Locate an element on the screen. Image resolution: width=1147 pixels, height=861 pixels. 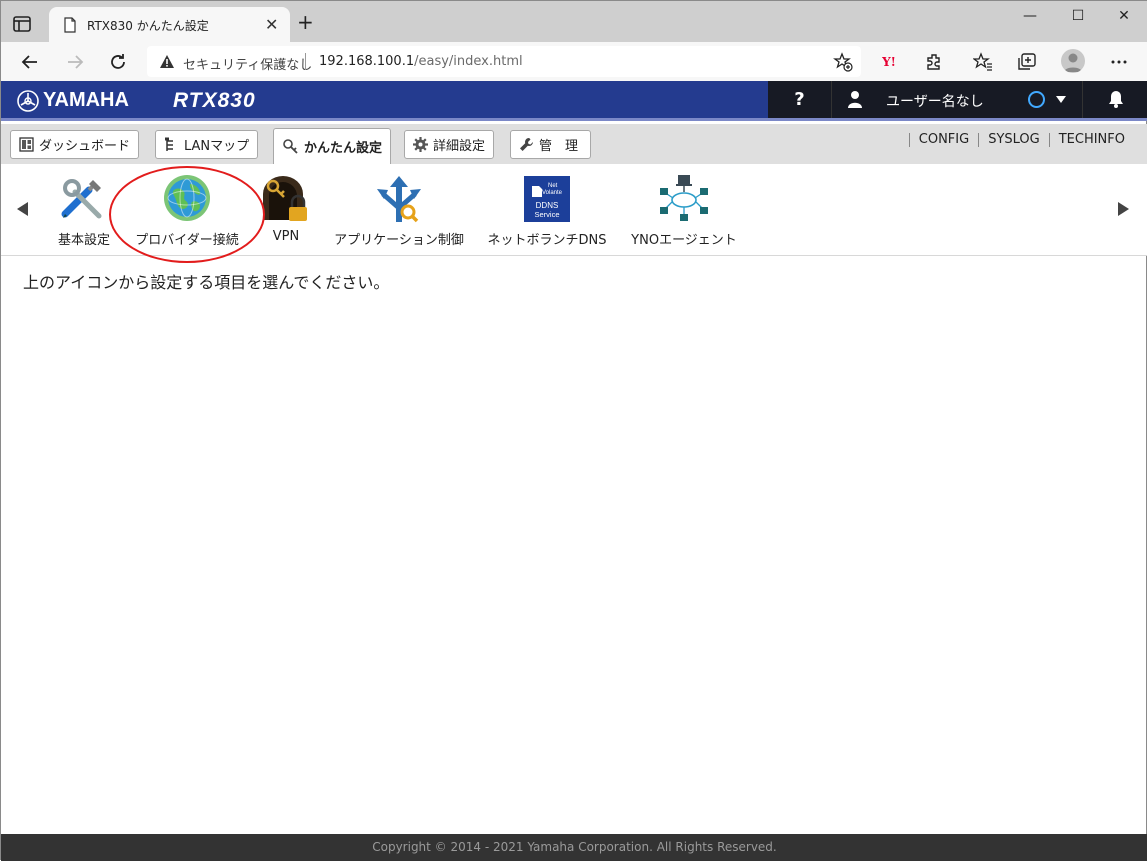
yahoo-badge: Y! is located at coordinates (889, 62).